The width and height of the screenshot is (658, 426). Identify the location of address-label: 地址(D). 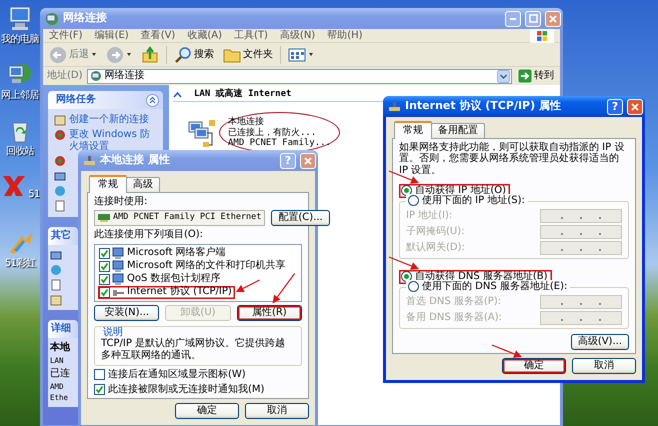
(65, 76).